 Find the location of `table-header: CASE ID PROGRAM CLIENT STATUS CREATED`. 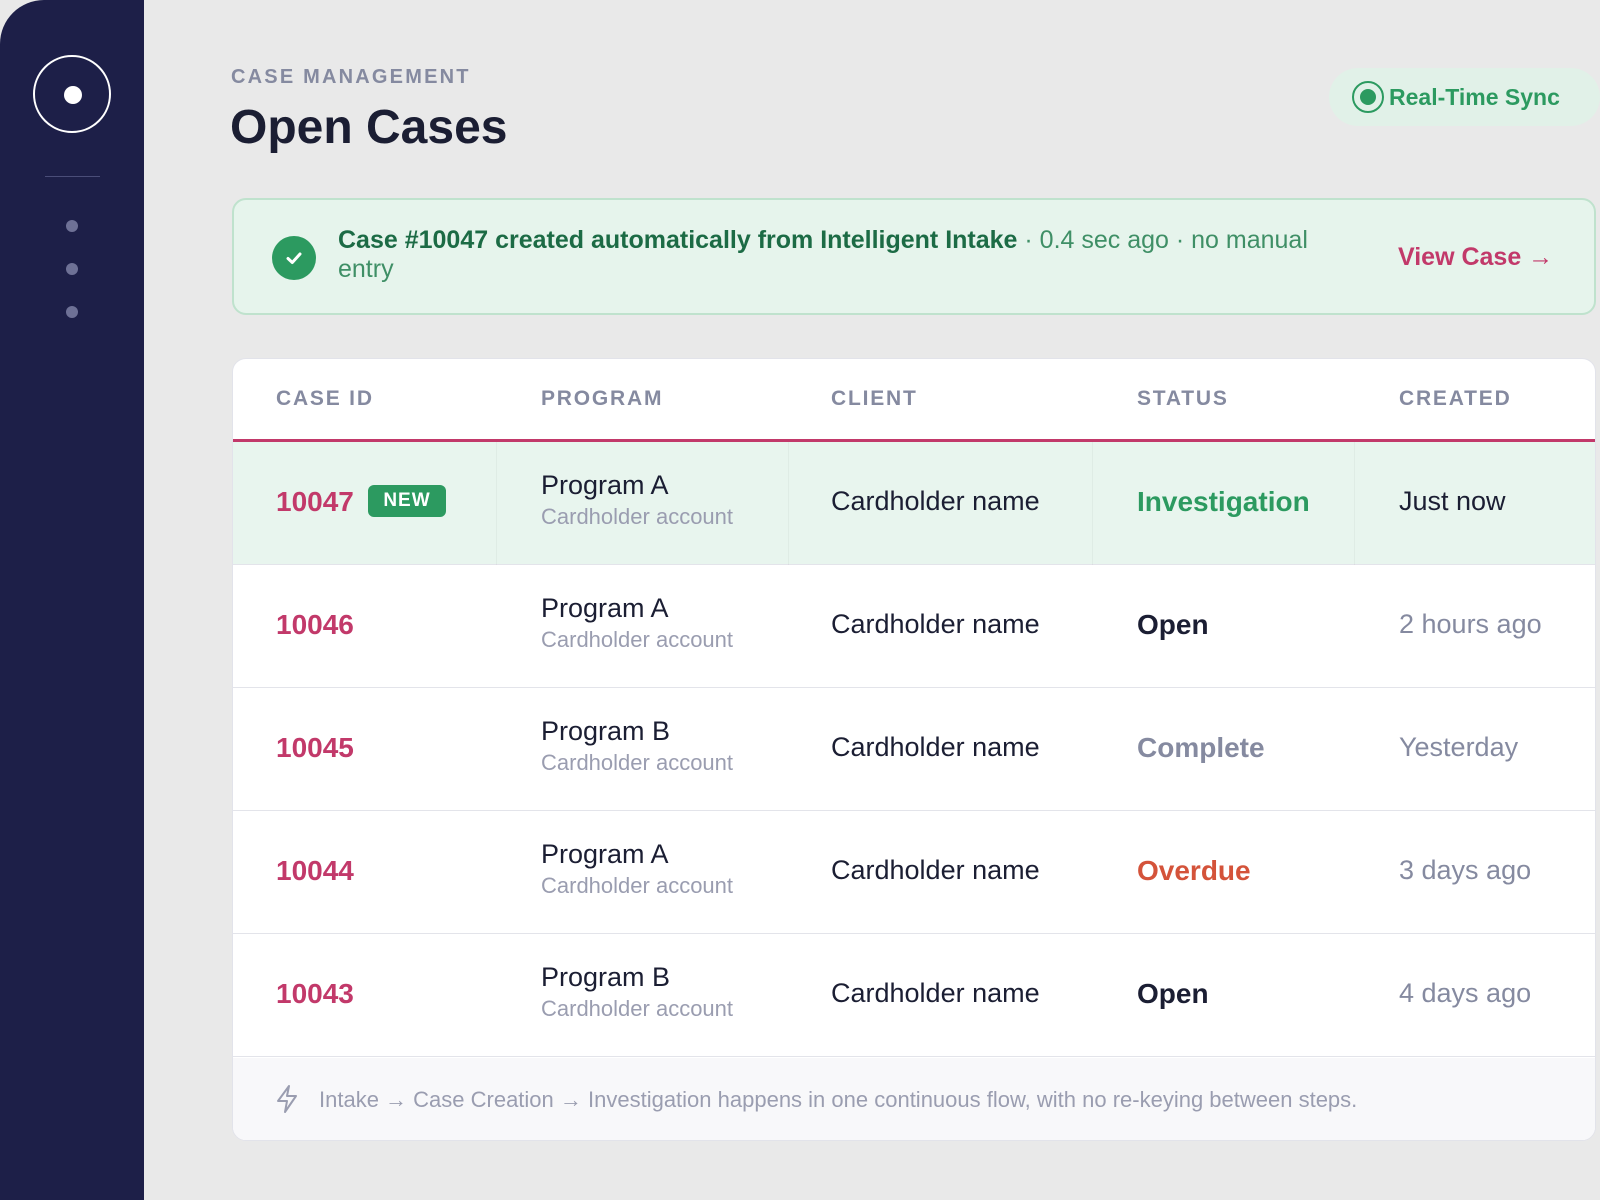

table-header: CASE ID PROGRAM CLIENT STATUS CREATED is located at coordinates (914, 400).